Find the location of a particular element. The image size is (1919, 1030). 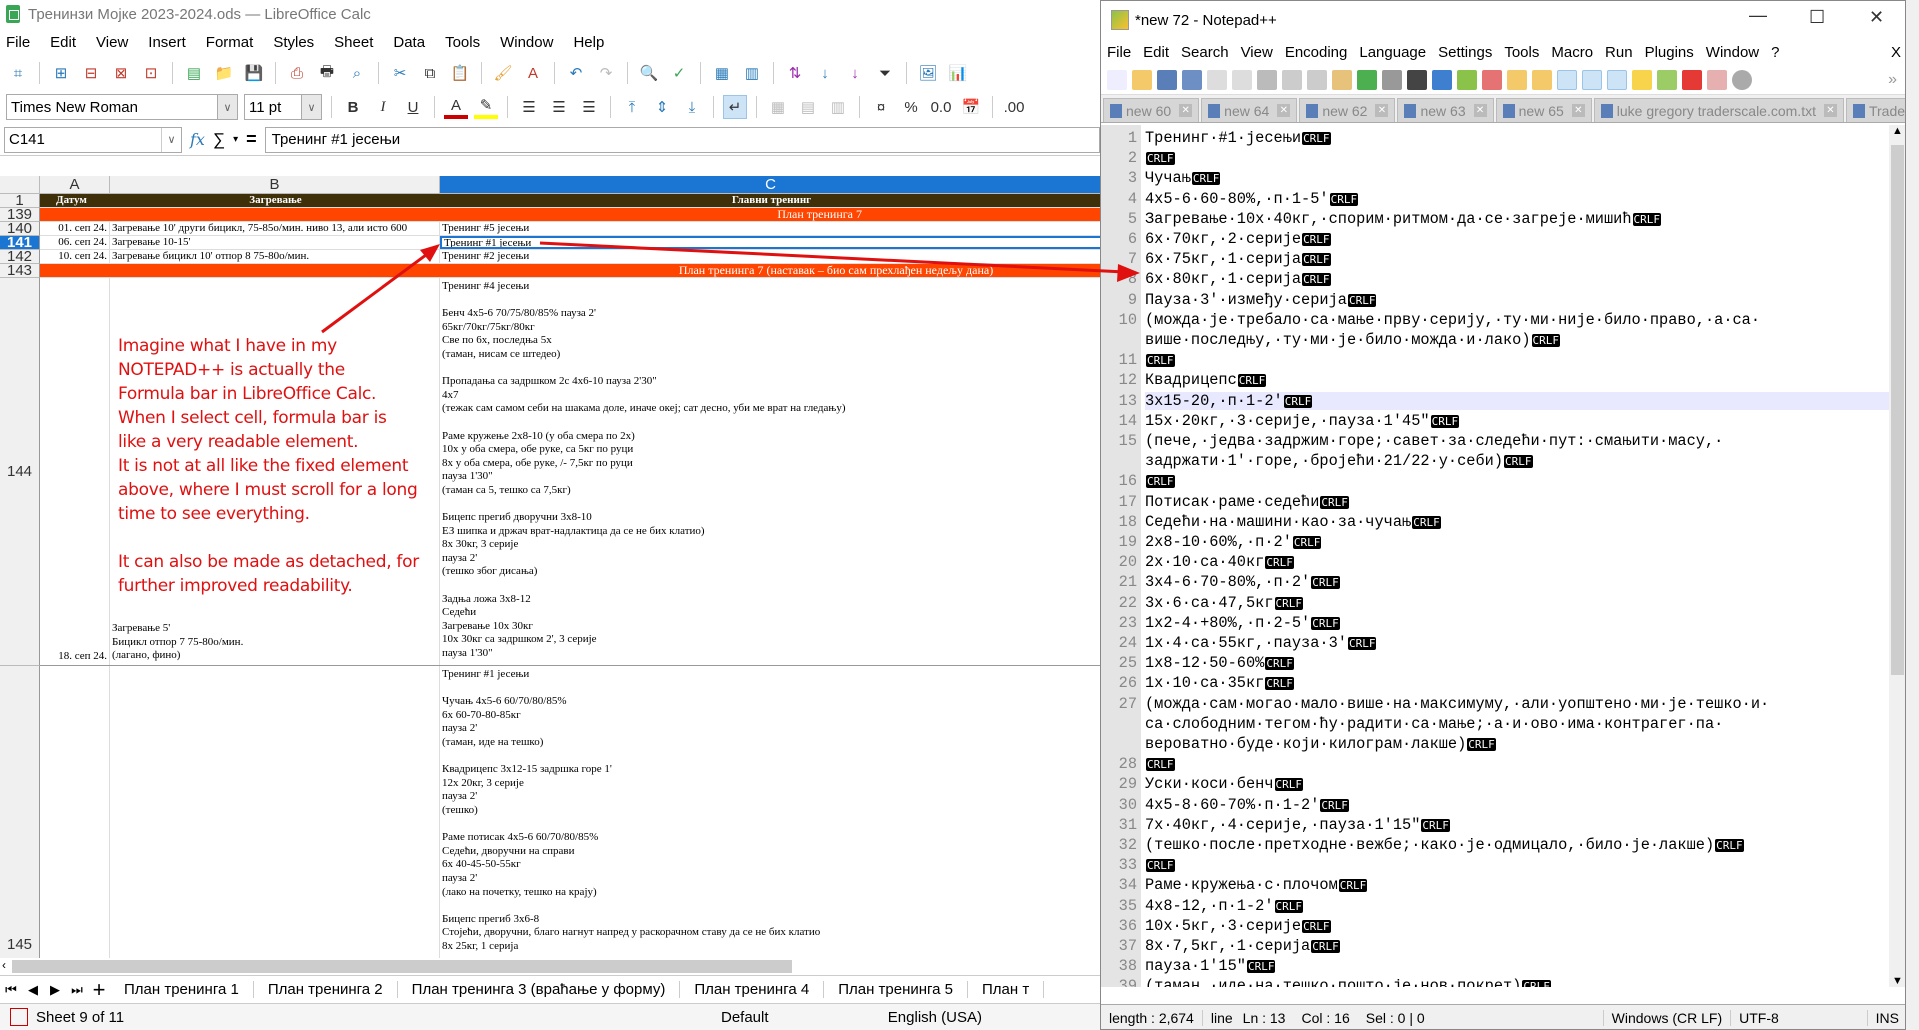

editor-line: 7 6х·75кг,·1·серија CRLF is located at coordinates (1495, 260).